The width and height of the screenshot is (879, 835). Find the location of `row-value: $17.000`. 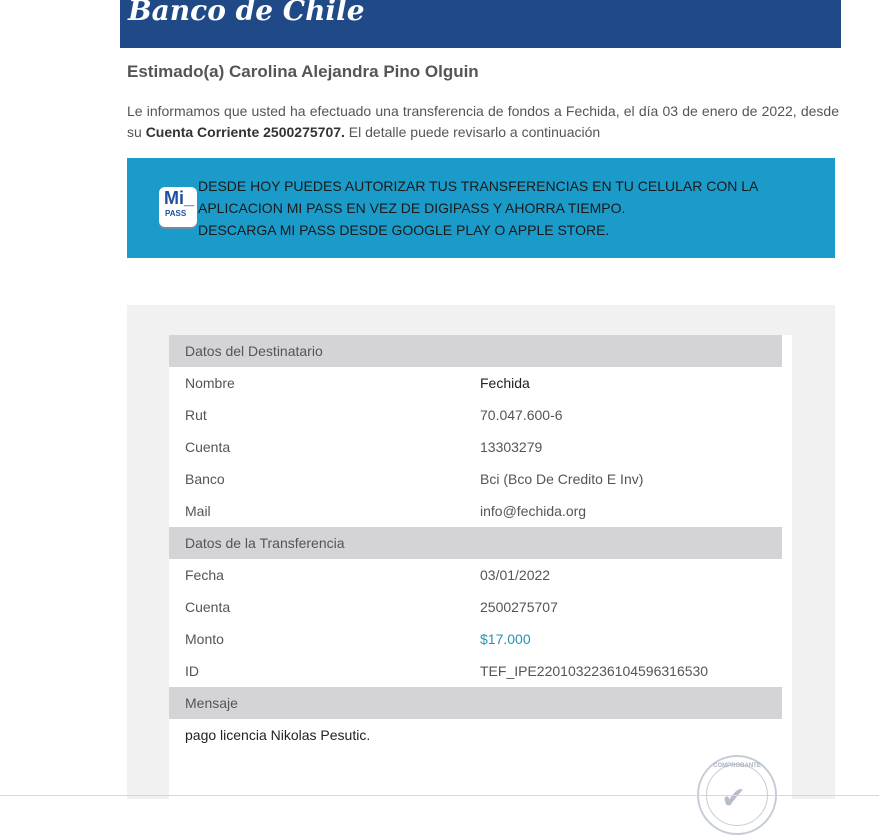

row-value: $17.000 is located at coordinates (505, 639).